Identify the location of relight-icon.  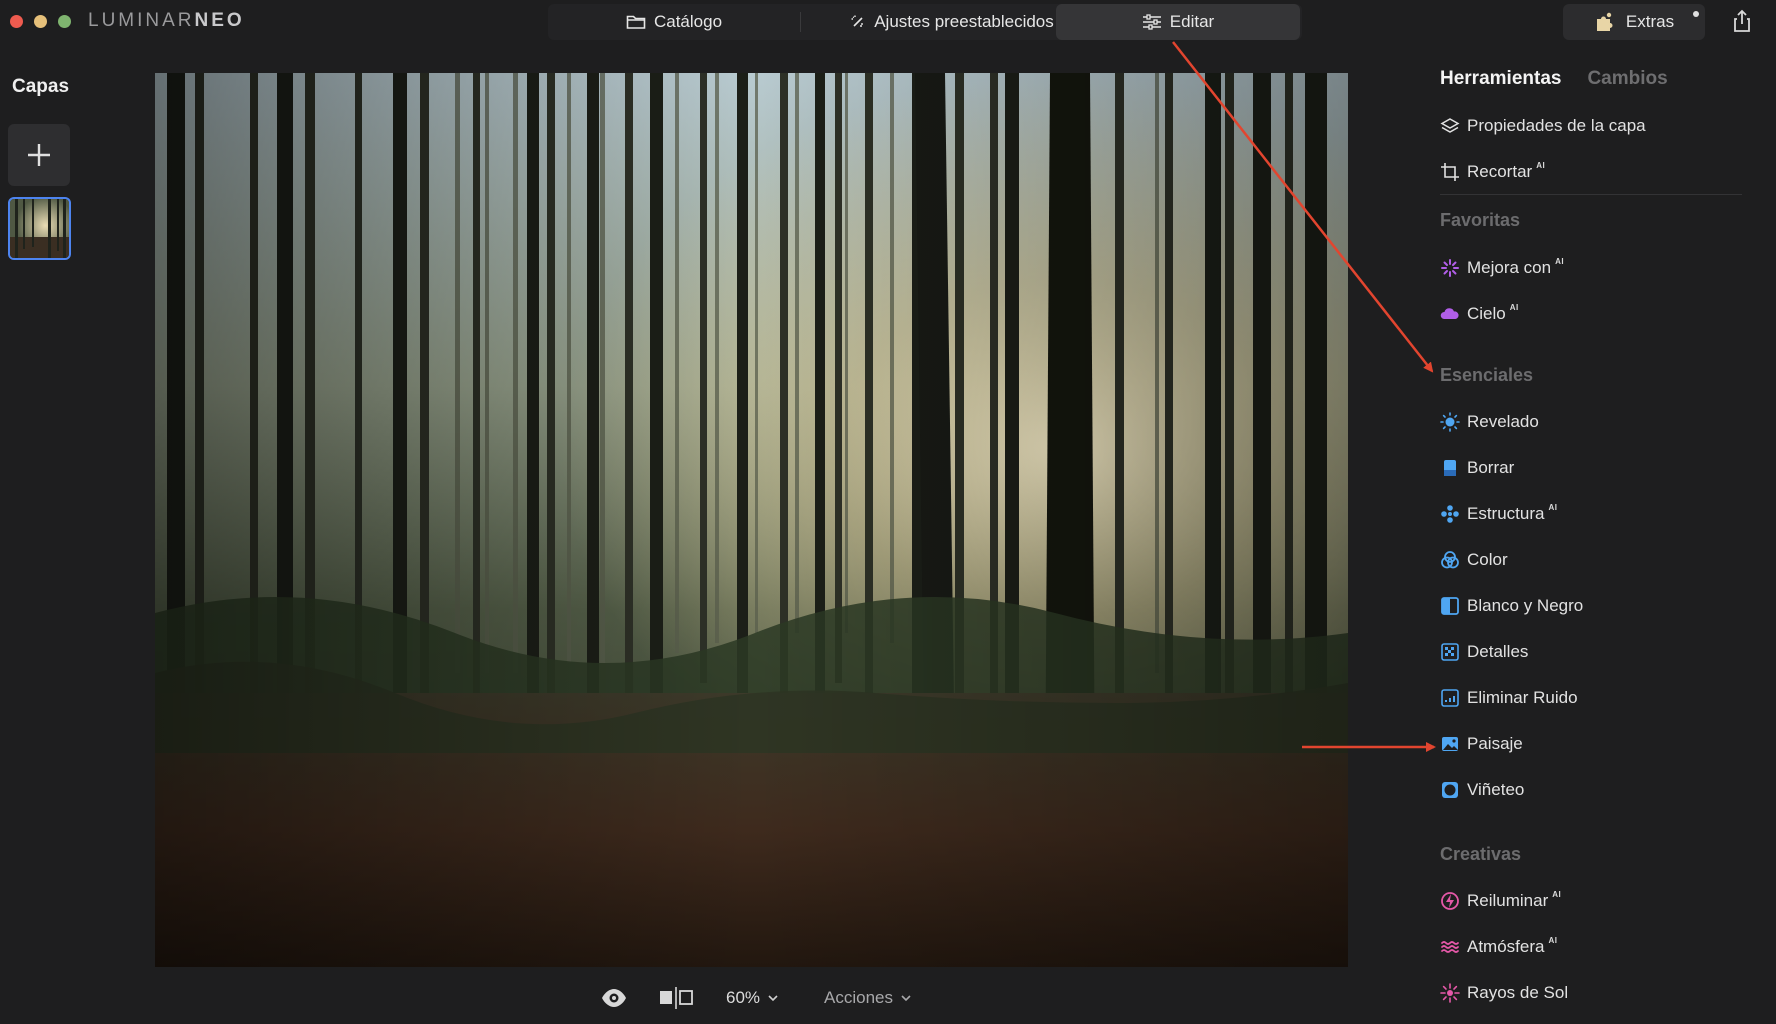
(1450, 901).